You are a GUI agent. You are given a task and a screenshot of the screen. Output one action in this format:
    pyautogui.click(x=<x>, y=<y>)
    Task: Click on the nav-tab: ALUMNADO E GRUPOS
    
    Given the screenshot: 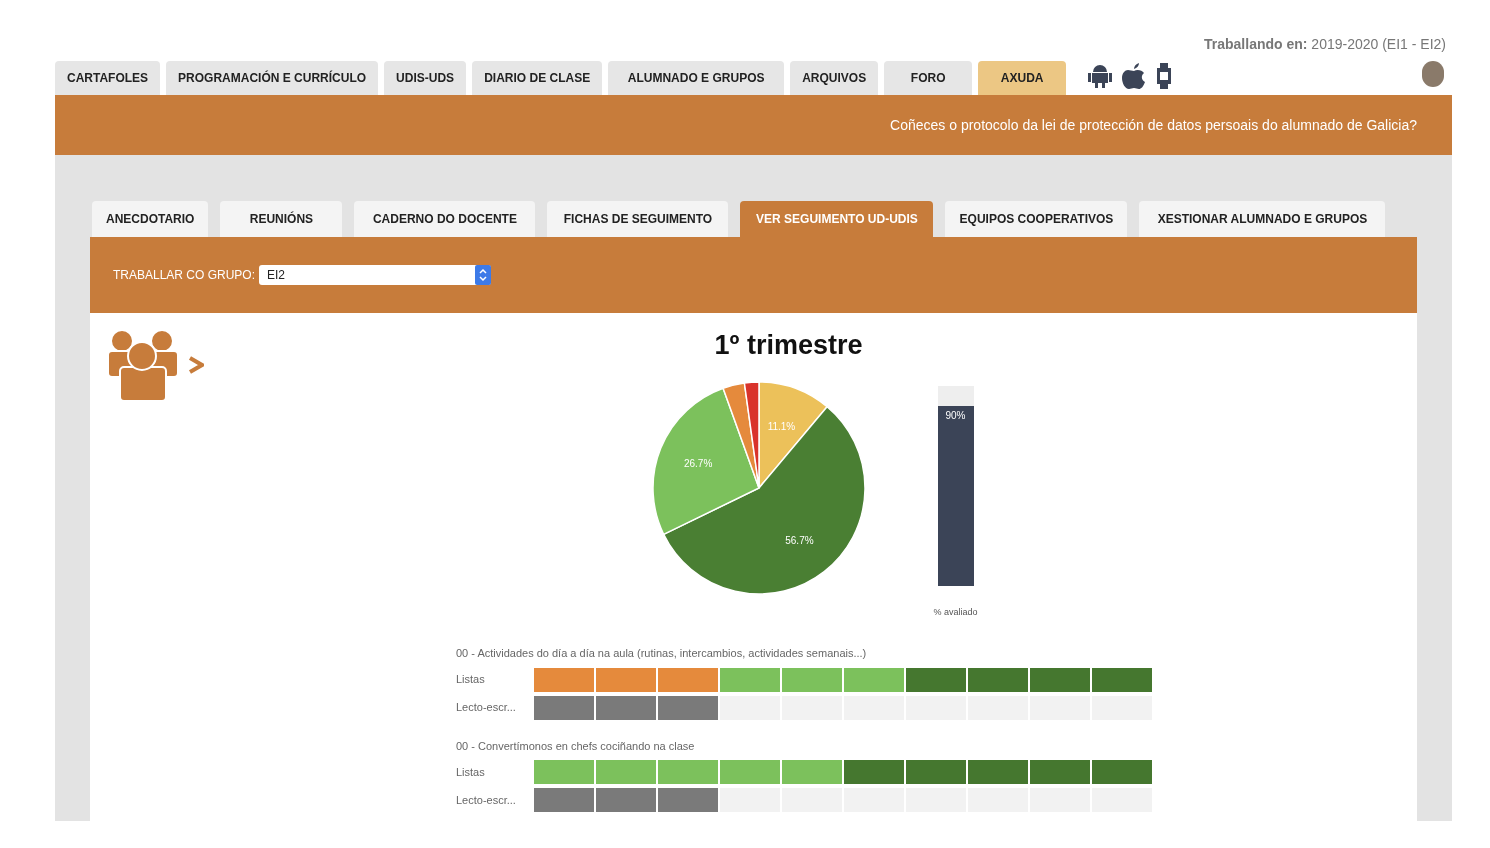 What is the action you would take?
    pyautogui.click(x=696, y=78)
    